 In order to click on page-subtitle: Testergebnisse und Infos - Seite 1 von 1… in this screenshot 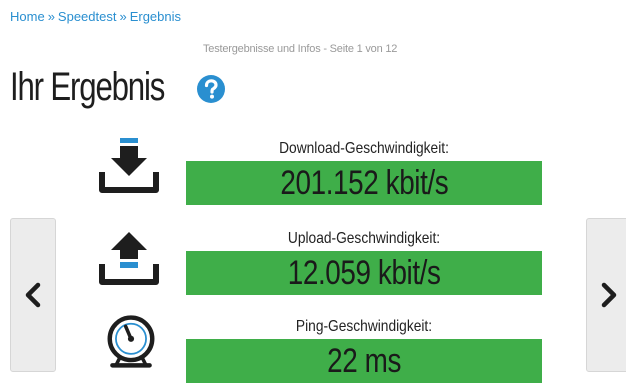, I will do `click(300, 49)`.